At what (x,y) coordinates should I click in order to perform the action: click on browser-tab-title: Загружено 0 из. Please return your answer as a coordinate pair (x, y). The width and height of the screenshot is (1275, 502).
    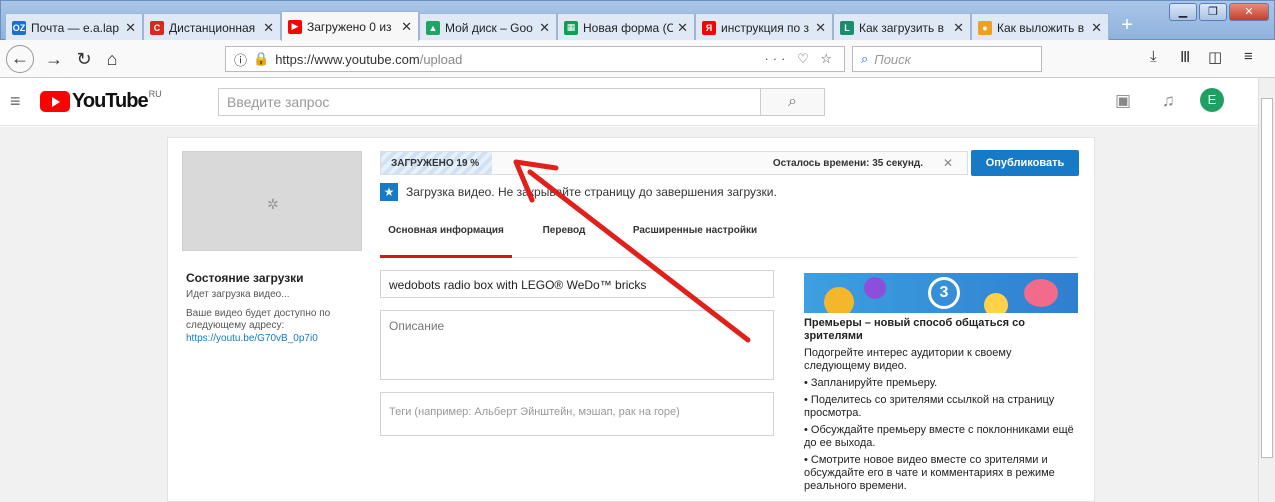
    Looking at the image, I should click on (349, 26).